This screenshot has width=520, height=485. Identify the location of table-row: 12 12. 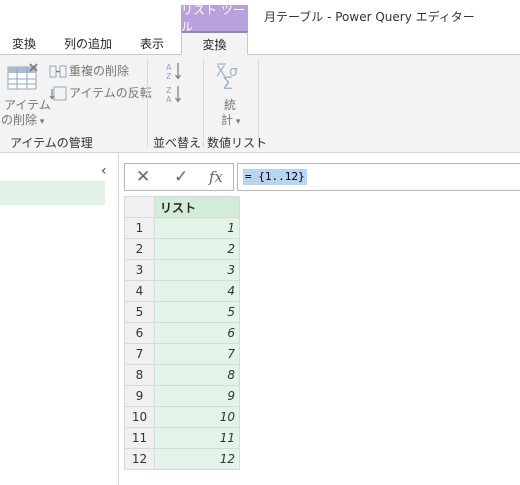
(182, 459).